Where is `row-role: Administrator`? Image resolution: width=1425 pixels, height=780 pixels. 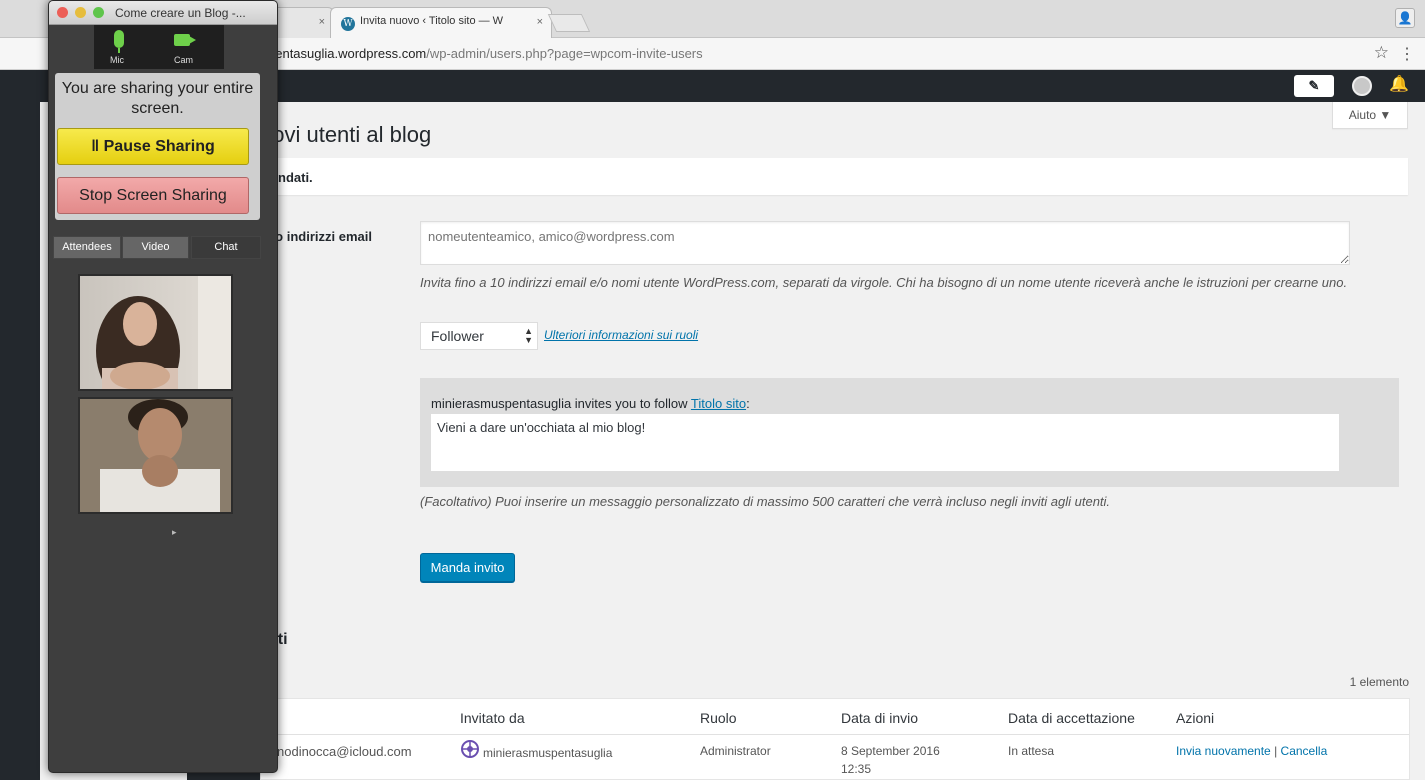 row-role: Administrator is located at coordinates (735, 751).